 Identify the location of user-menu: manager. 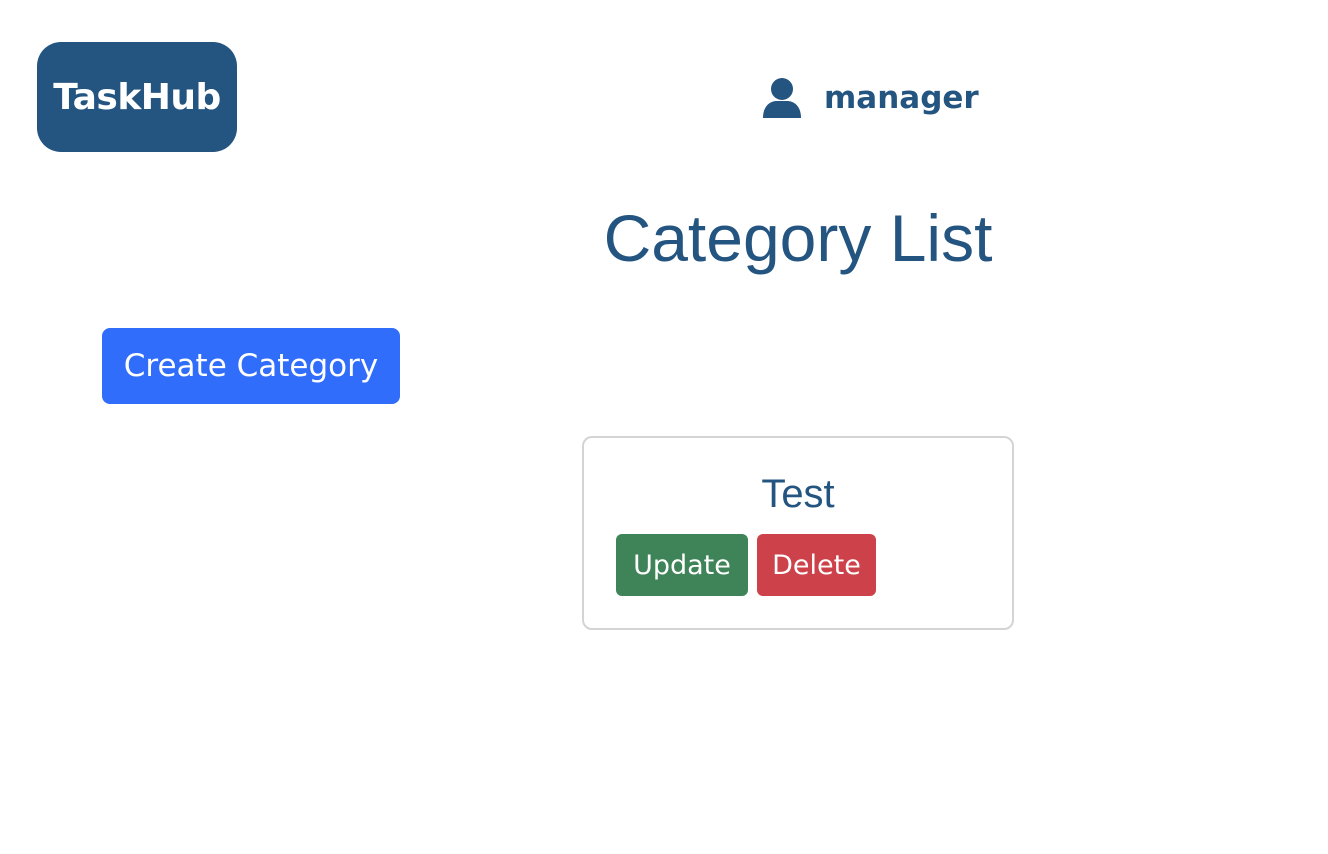
(870, 98).